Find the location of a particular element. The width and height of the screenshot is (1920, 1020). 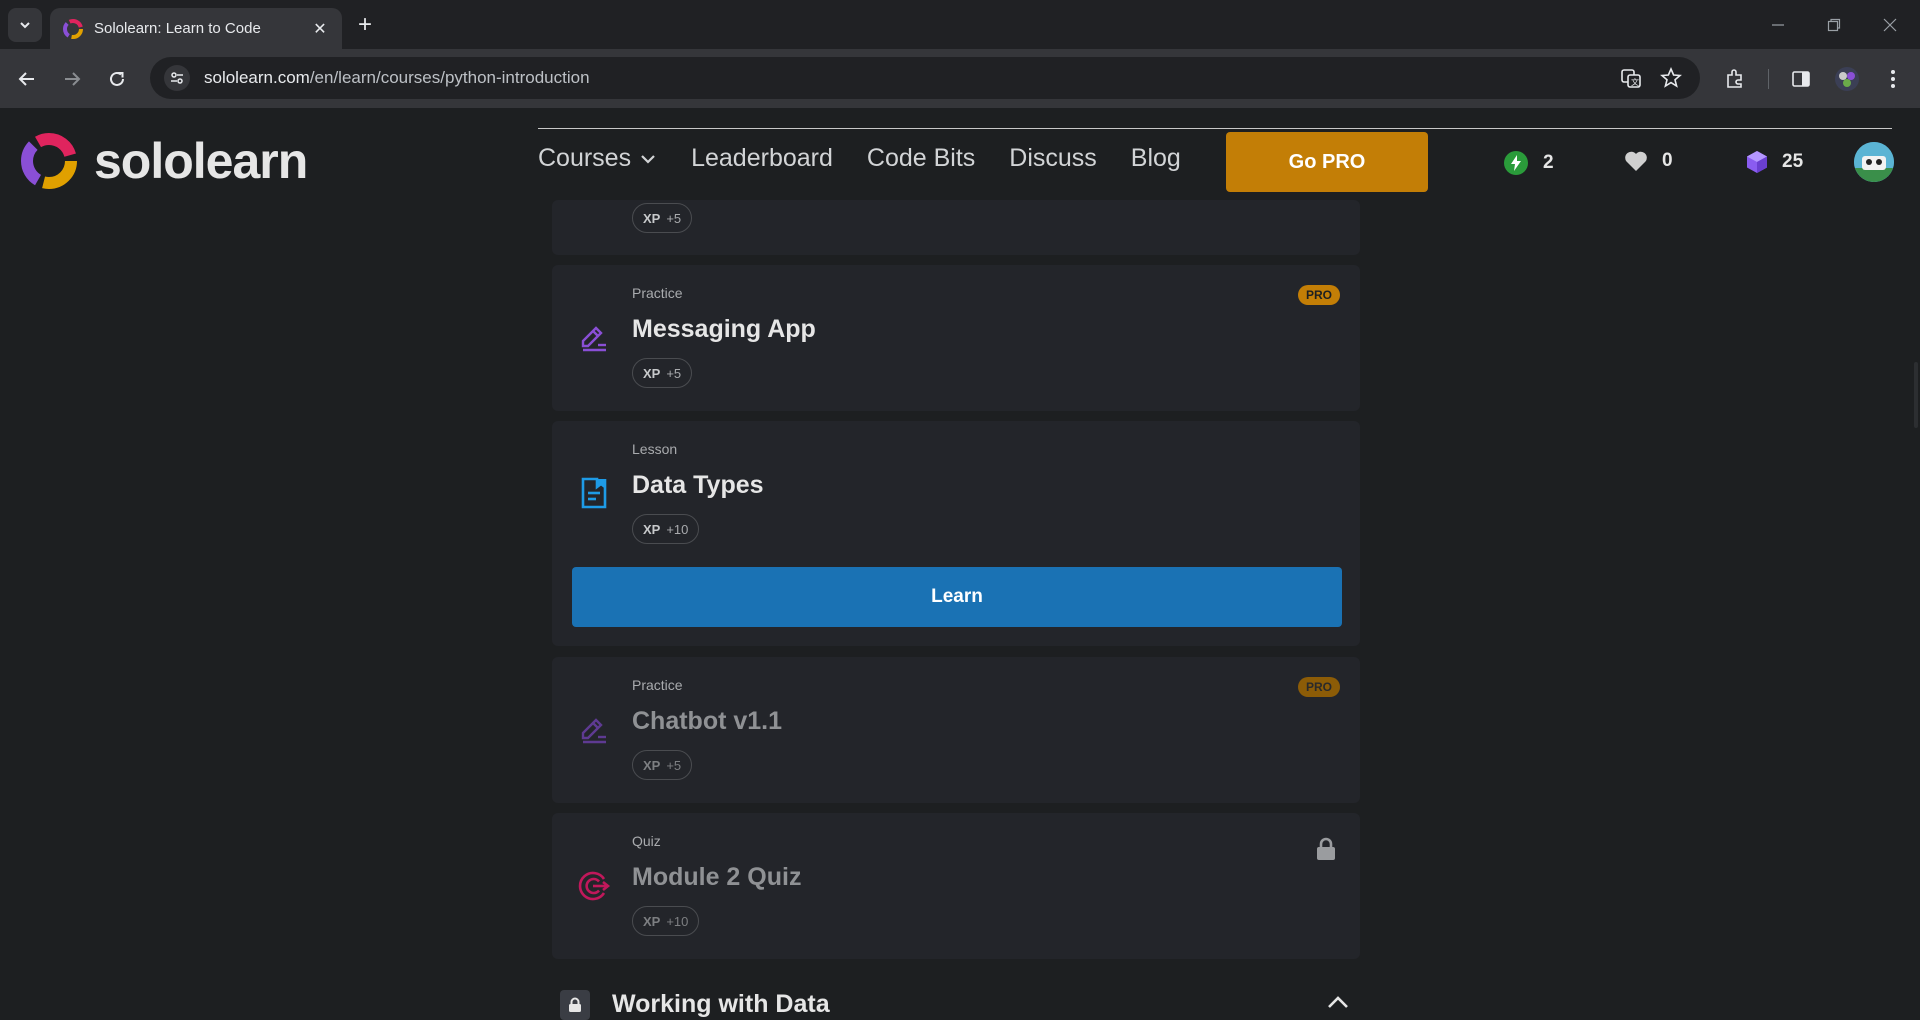

sololearn-favicon-icon is located at coordinates (73, 28).